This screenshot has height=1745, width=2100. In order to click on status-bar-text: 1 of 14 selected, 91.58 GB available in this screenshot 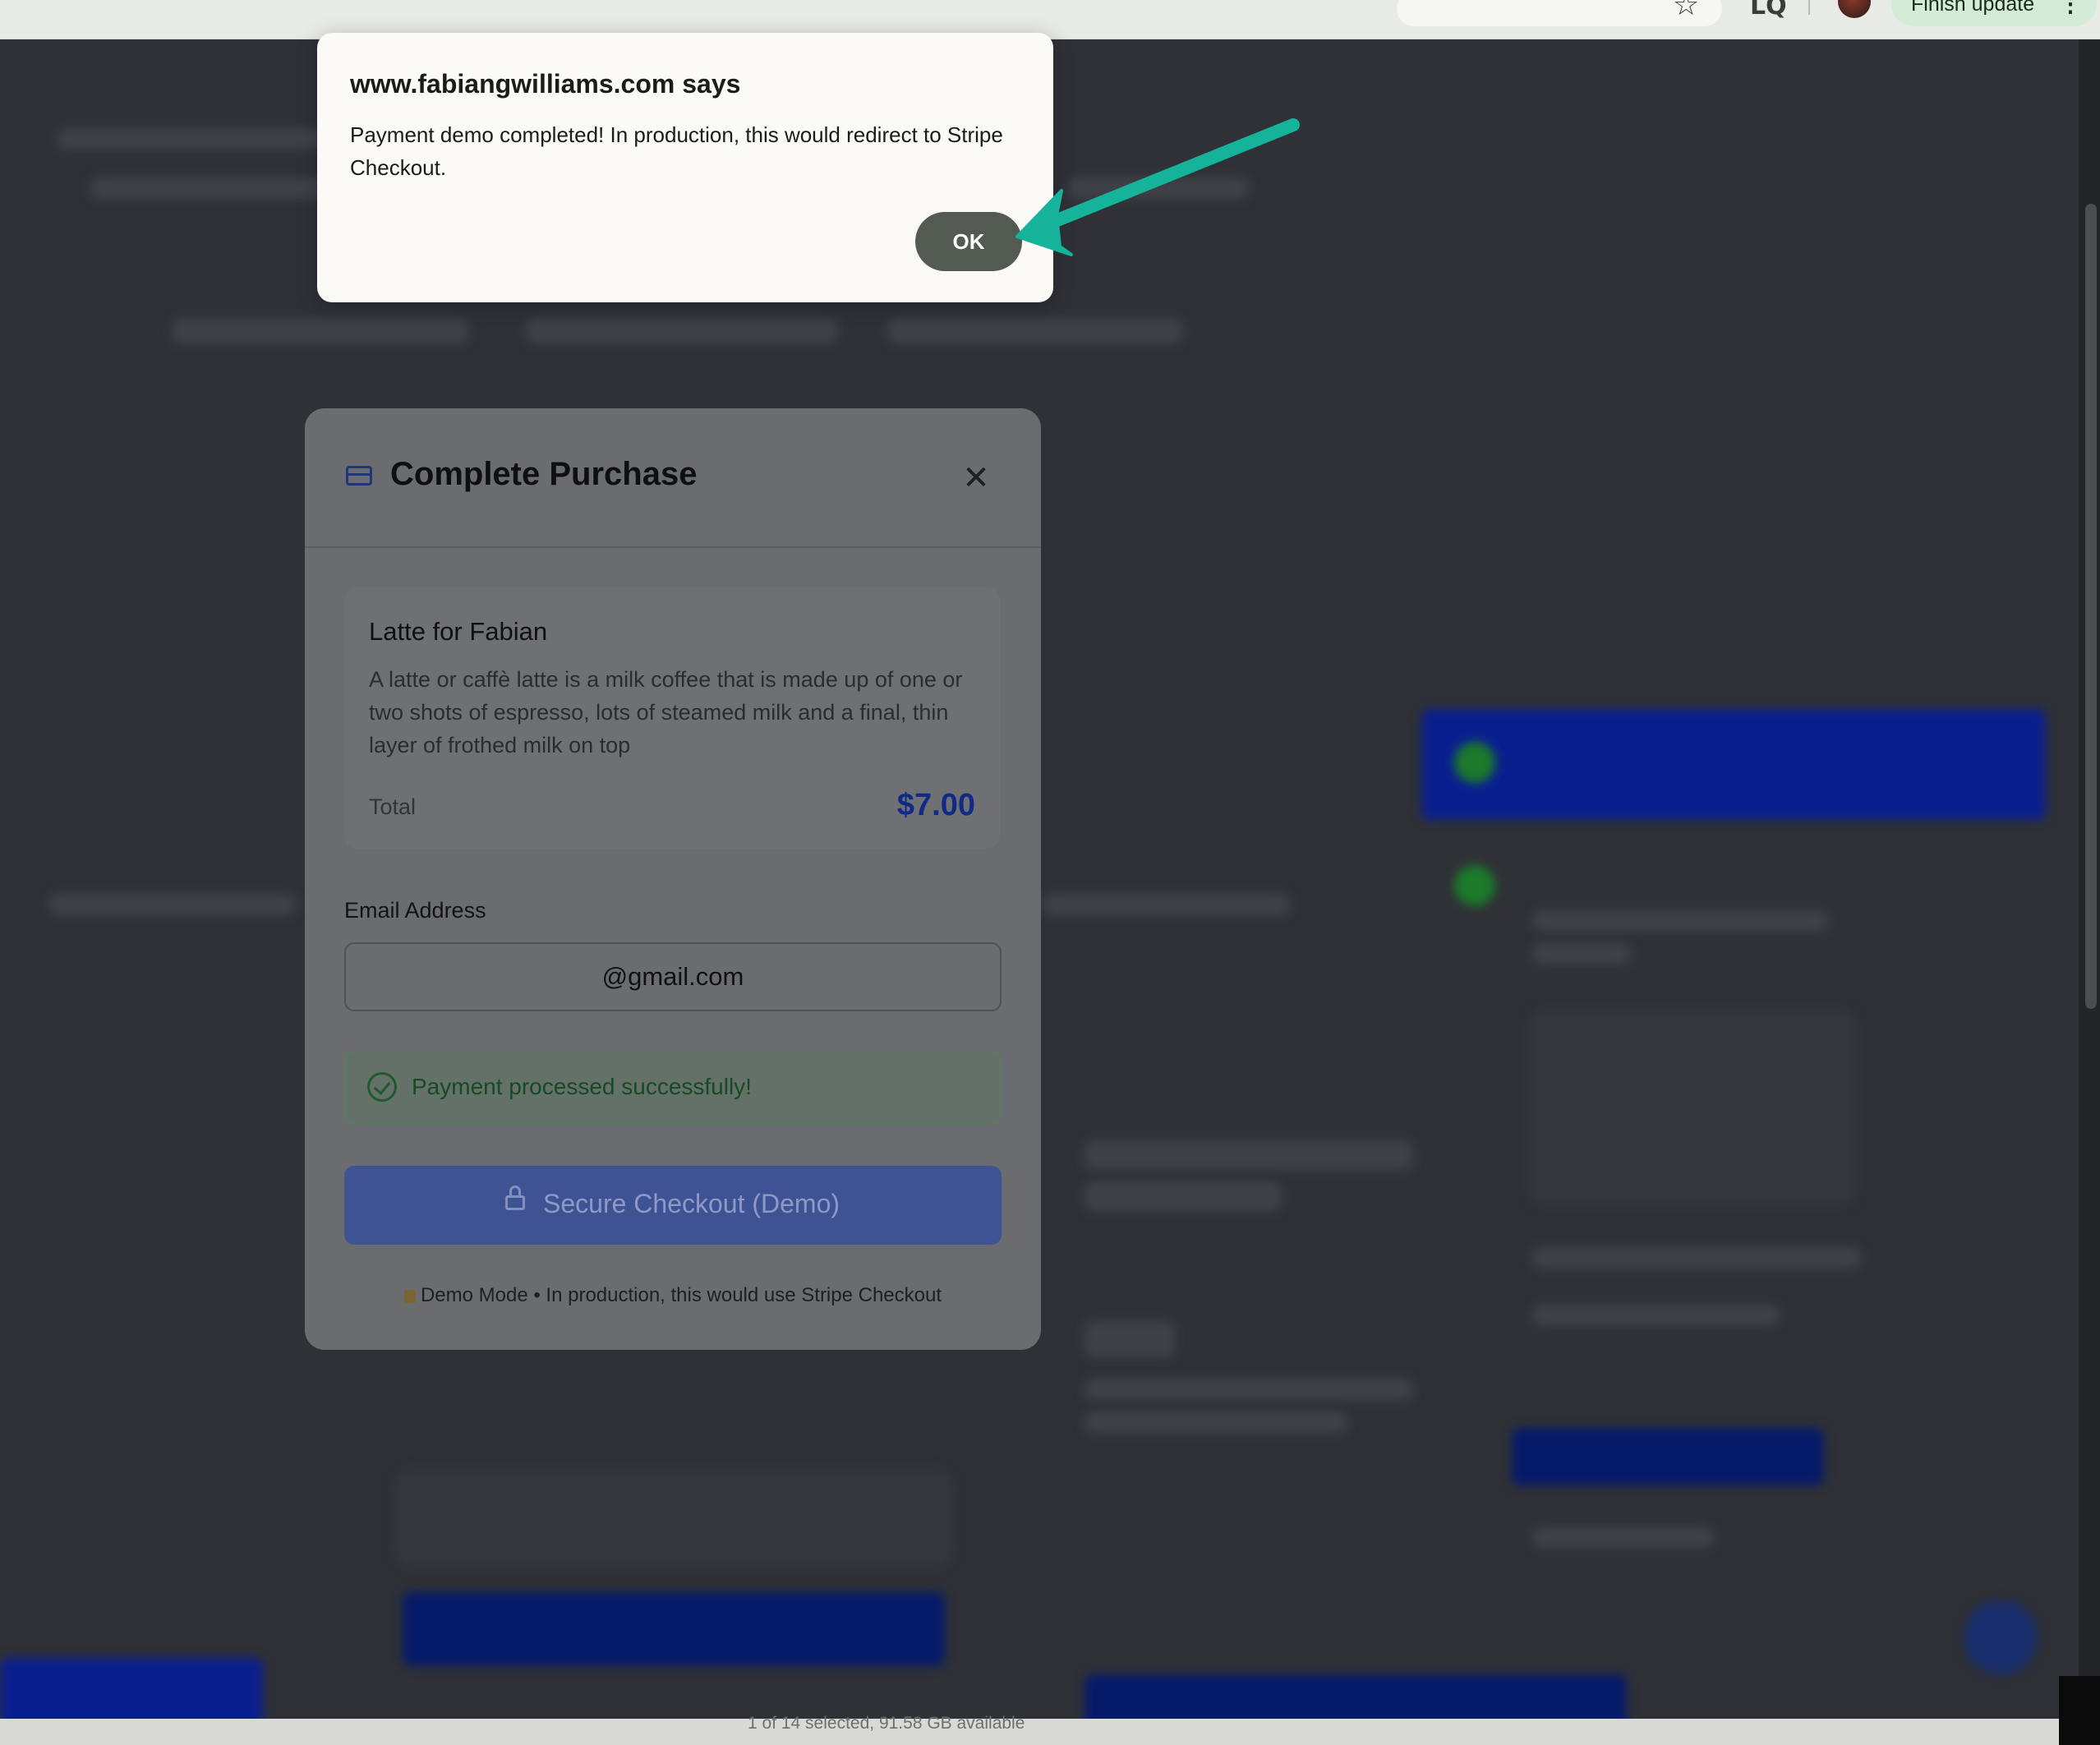, I will do `click(886, 1723)`.